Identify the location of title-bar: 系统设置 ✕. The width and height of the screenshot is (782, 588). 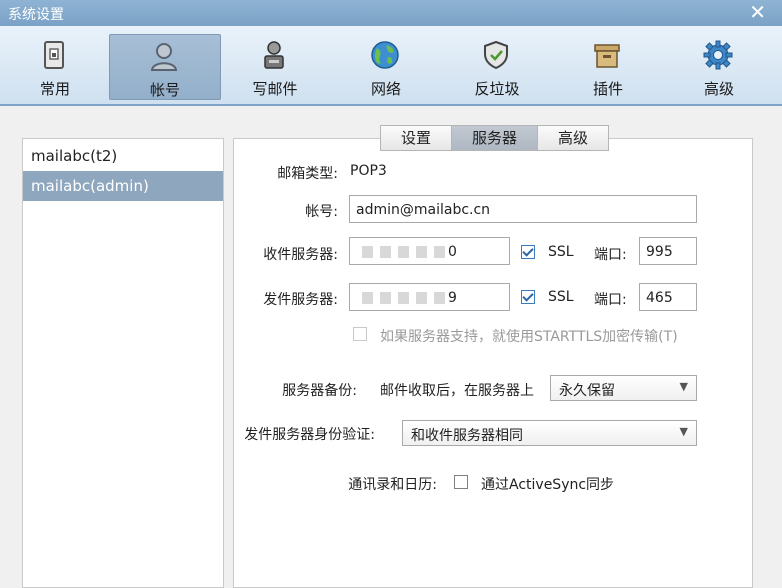
(391, 13).